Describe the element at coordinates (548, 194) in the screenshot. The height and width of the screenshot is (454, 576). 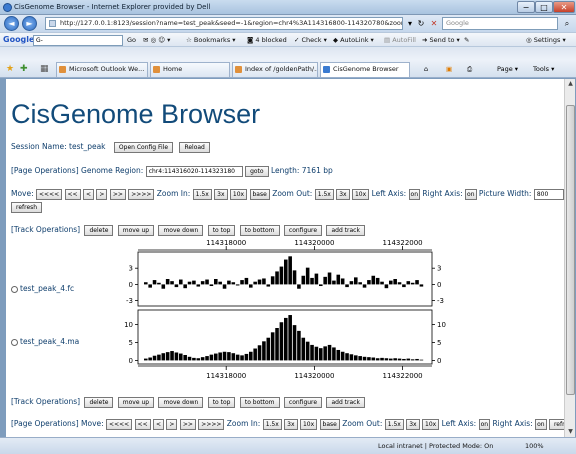
I see `picture-width-input: 800` at that location.